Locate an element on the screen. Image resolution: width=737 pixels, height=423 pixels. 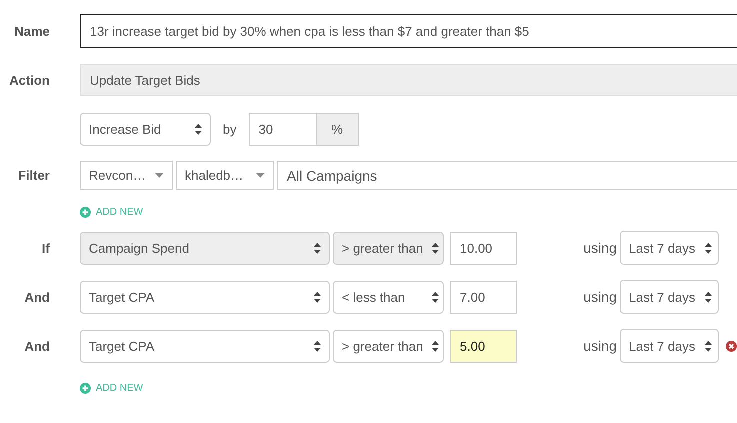
campaign-select: All Campaigns is located at coordinates (507, 175).